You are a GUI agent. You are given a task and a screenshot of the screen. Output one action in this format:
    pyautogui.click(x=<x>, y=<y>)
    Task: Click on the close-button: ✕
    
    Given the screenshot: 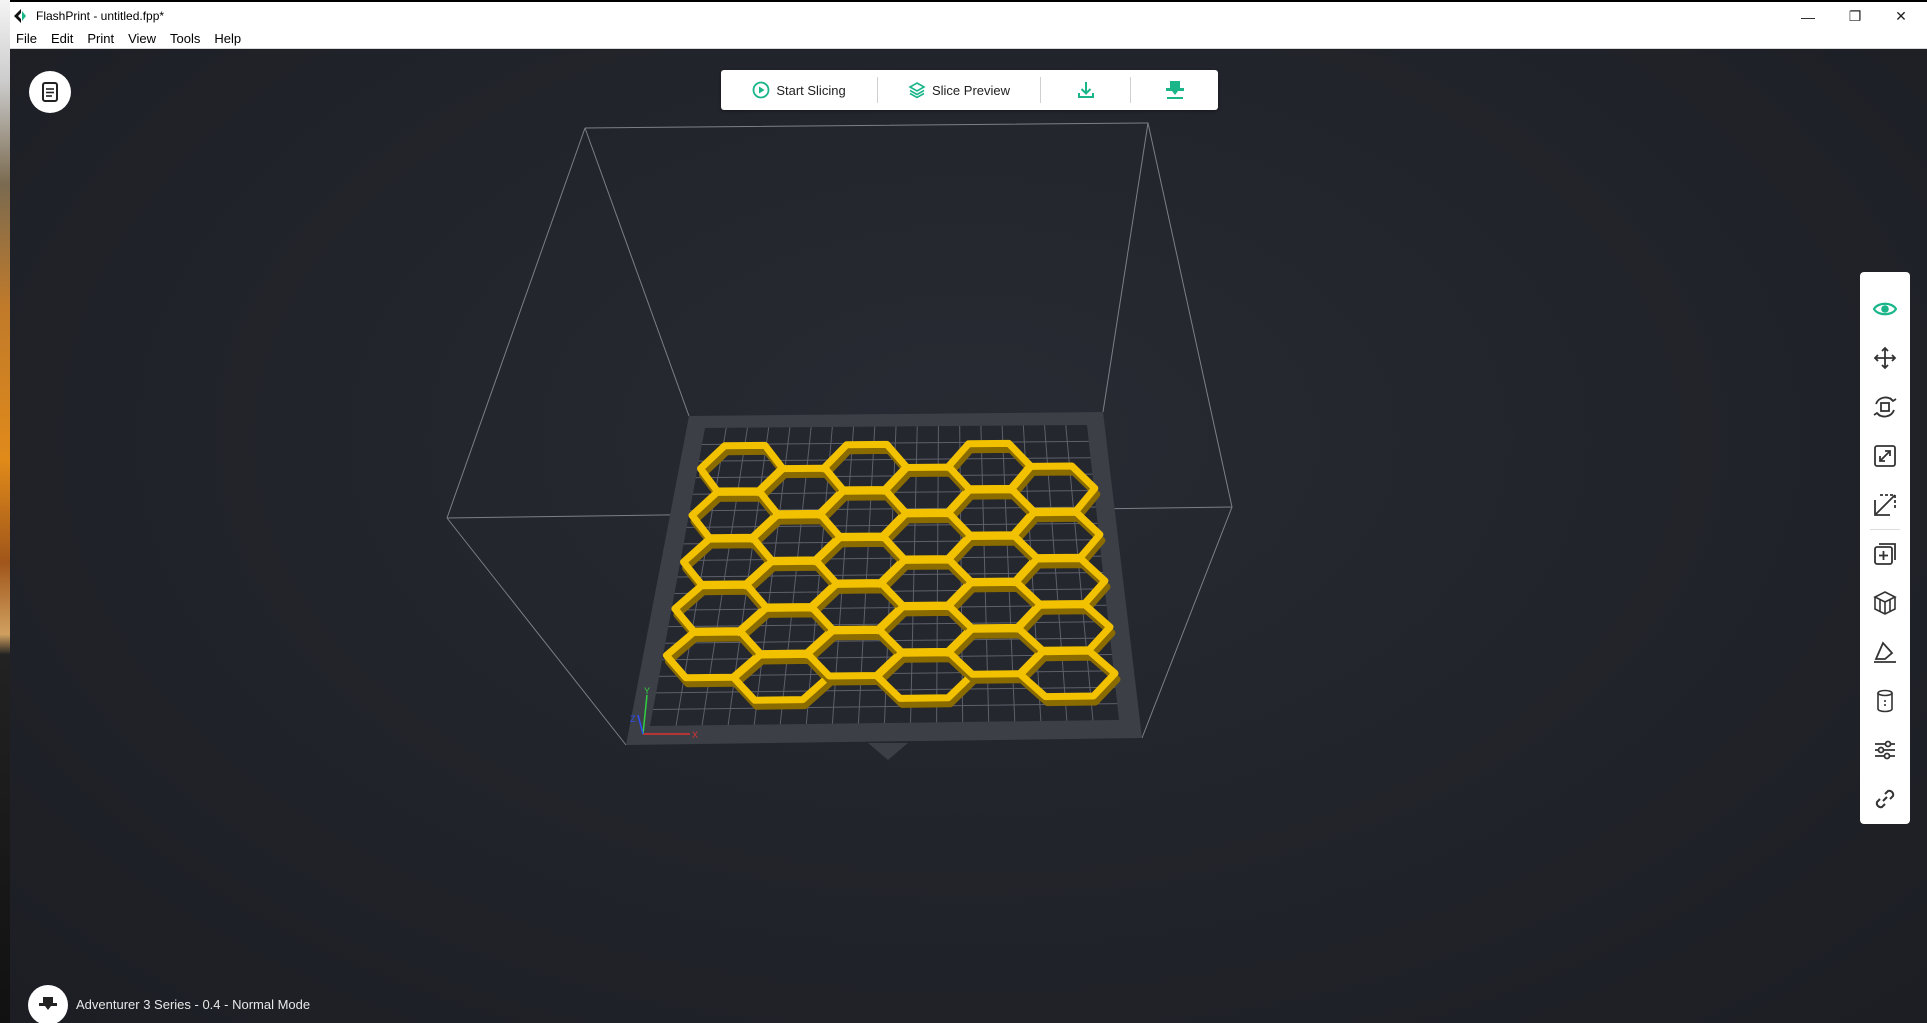 What is the action you would take?
    pyautogui.click(x=1901, y=16)
    